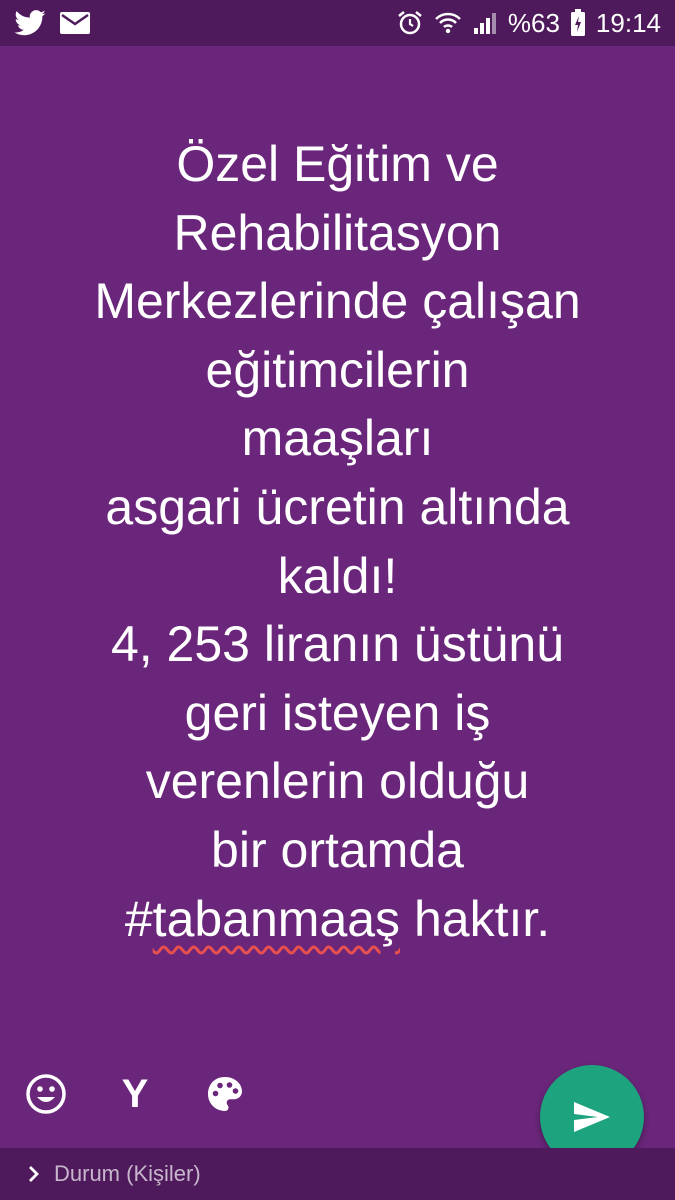 The width and height of the screenshot is (675, 1200). I want to click on audience-label: Durum (Kişiler), so click(127, 1173).